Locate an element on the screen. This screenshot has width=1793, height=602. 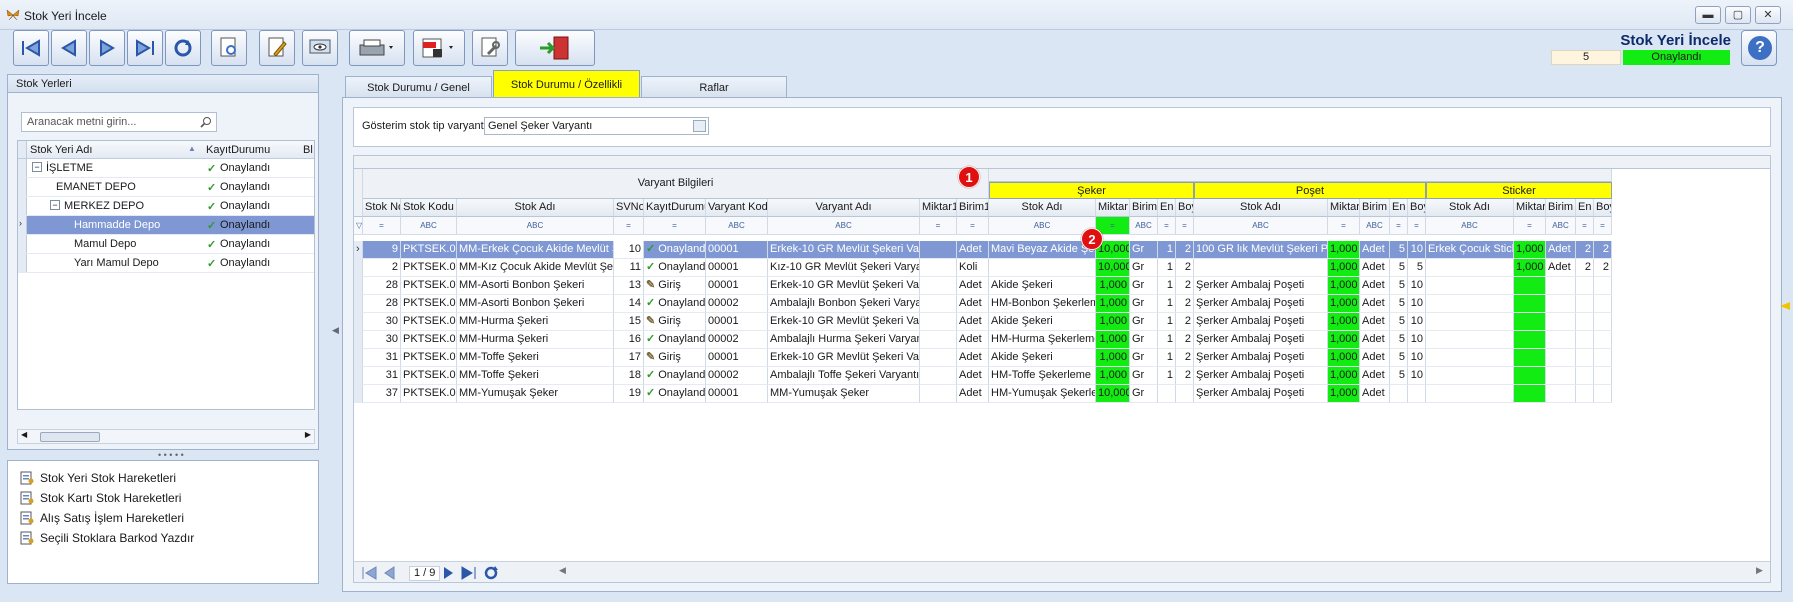
pdf-export-button is located at coordinates (439, 48).